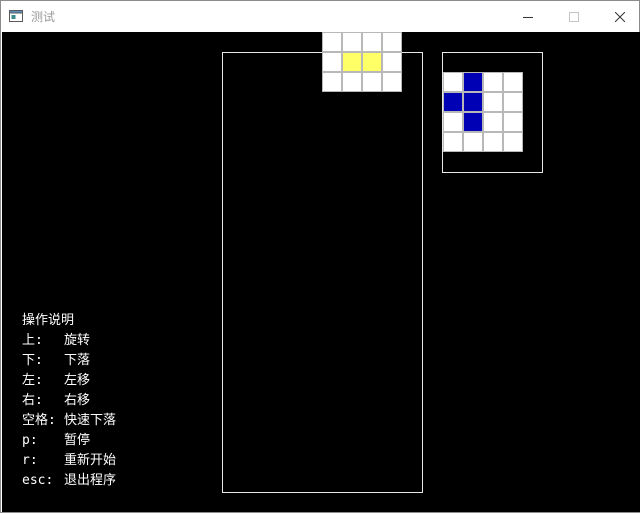 The height and width of the screenshot is (513, 640). Describe the element at coordinates (77, 380) in the screenshot. I see `controls-help-action: 左移` at that location.